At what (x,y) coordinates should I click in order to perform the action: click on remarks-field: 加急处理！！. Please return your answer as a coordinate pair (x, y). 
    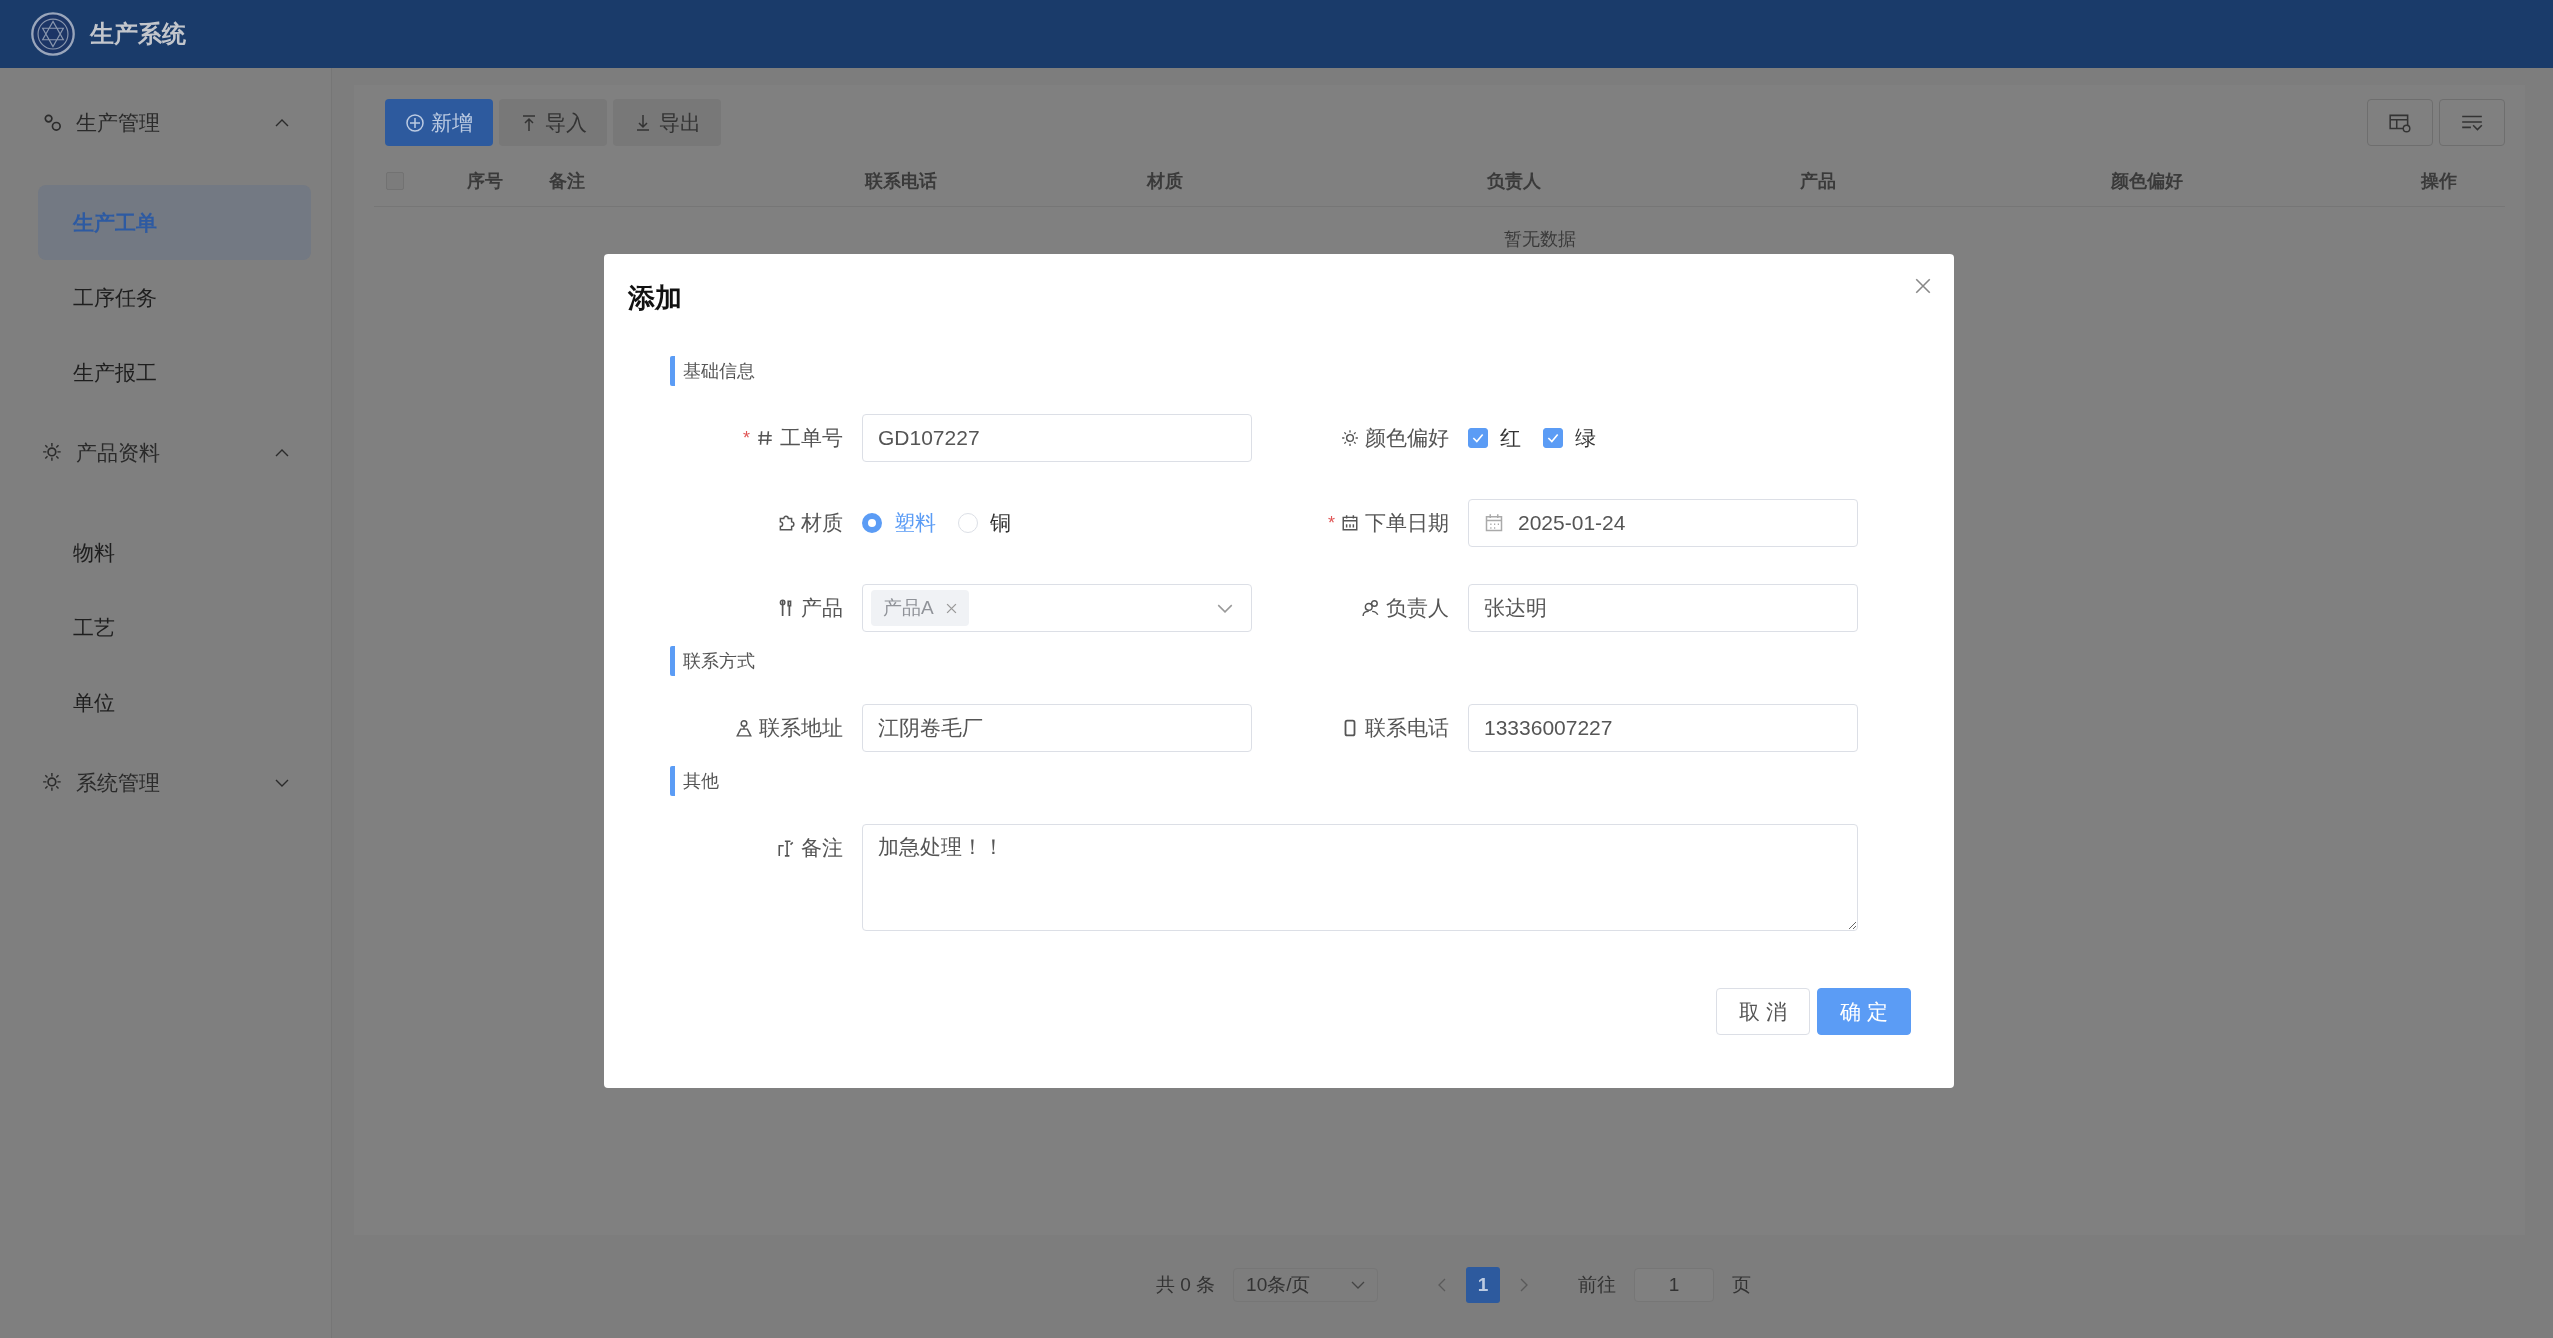
    Looking at the image, I should click on (1360, 877).